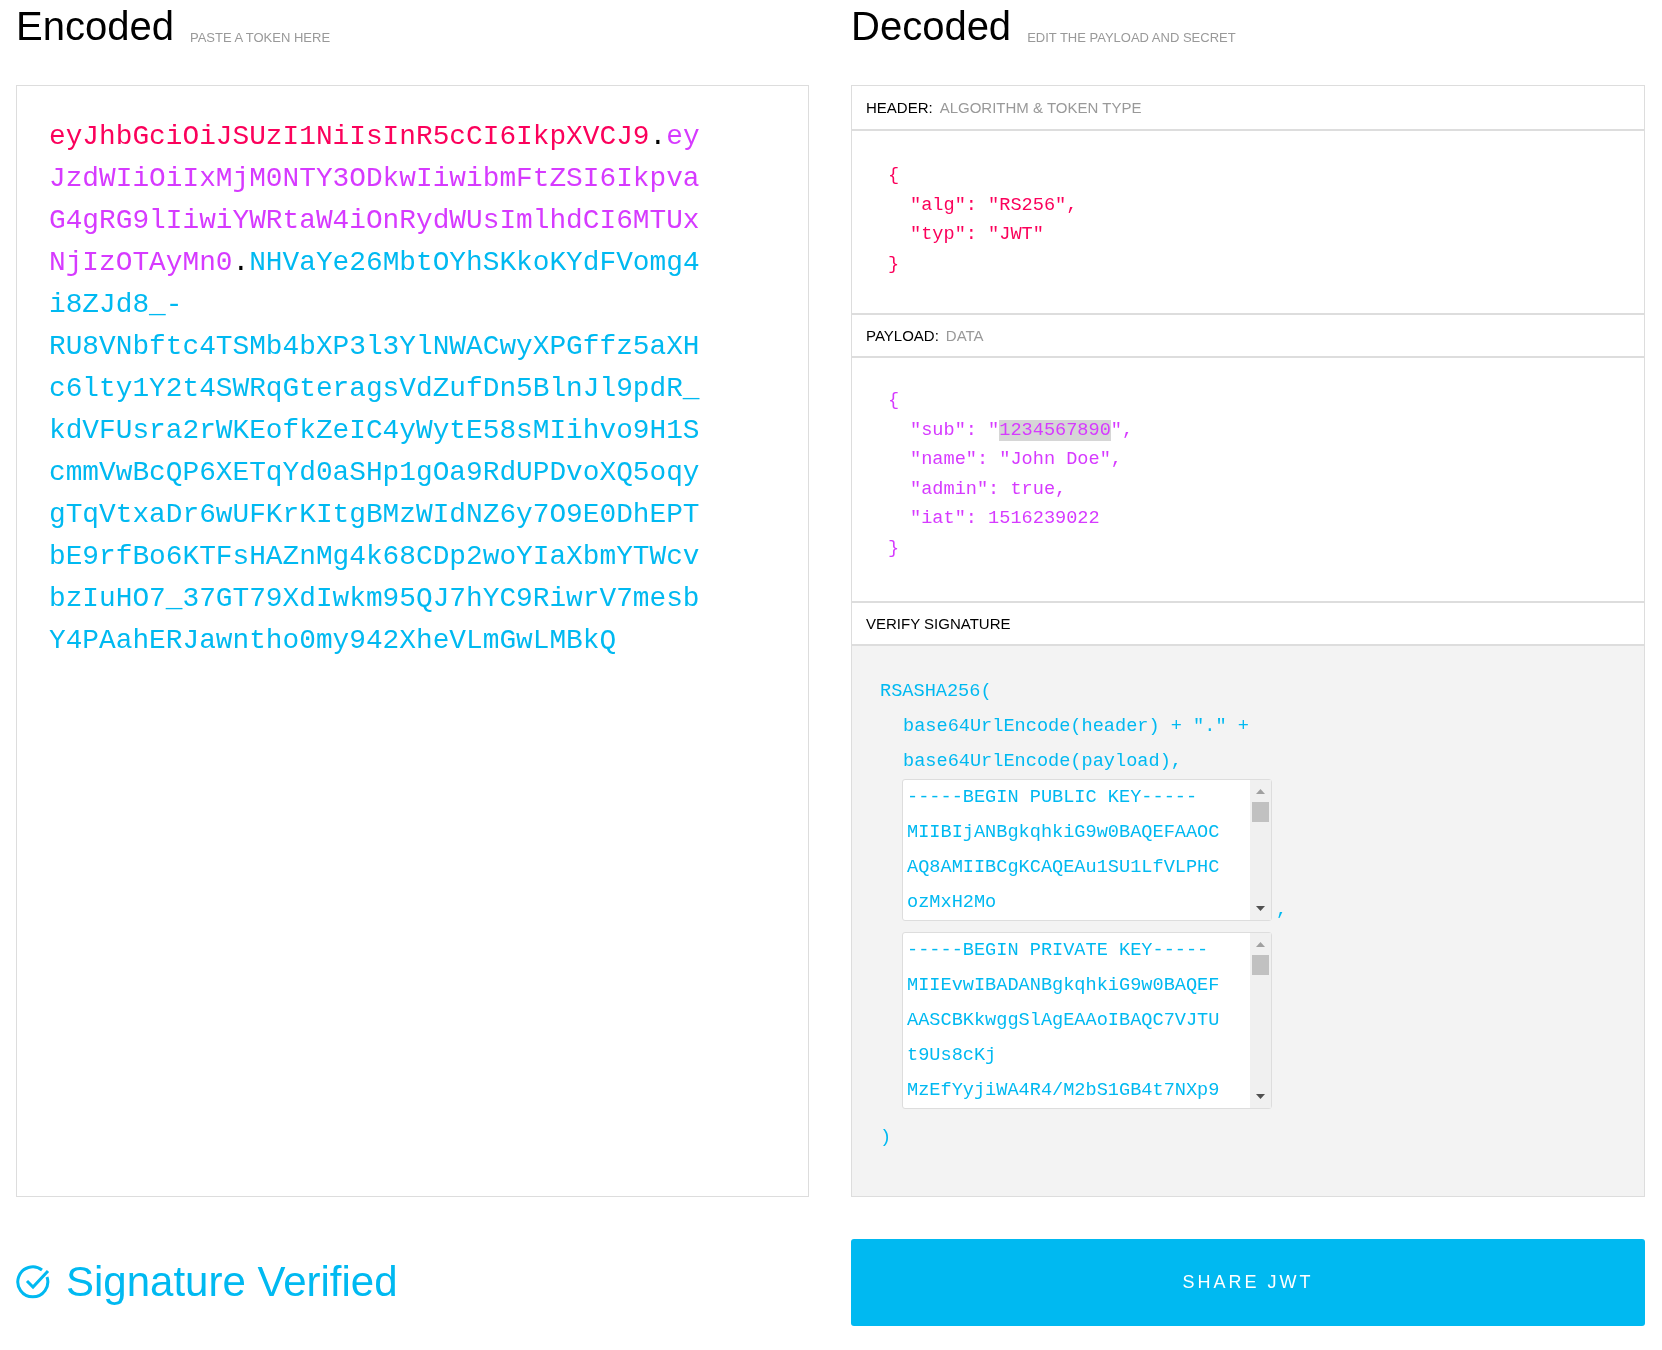 Image resolution: width=1662 pixels, height=1350 pixels. Describe the element at coordinates (1052, 798) in the screenshot. I see `key-line: -----BEGIN PUBLIC KEY-----` at that location.